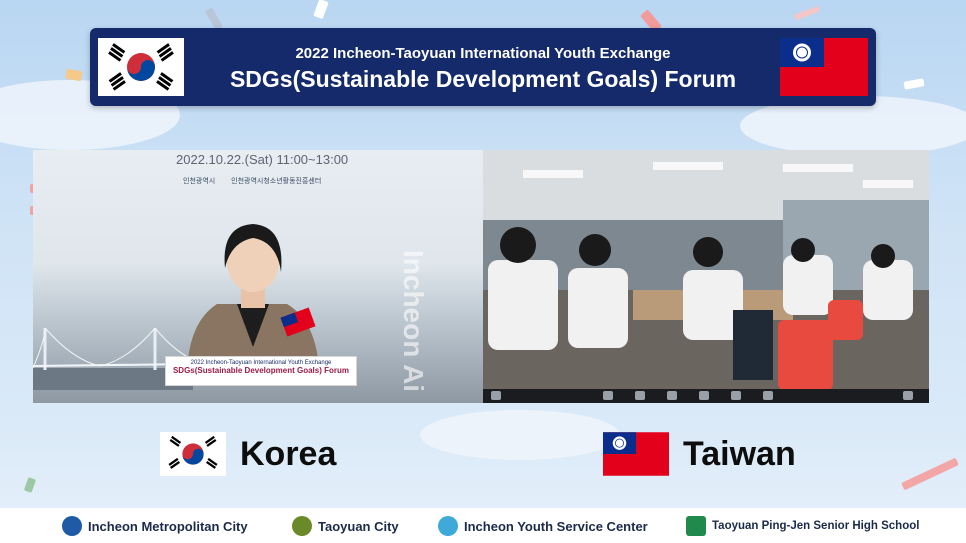 This screenshot has height=543, width=966. Describe the element at coordinates (168, 526) in the screenshot. I see `sponsor-label: Incheon Metropolitan City` at that location.